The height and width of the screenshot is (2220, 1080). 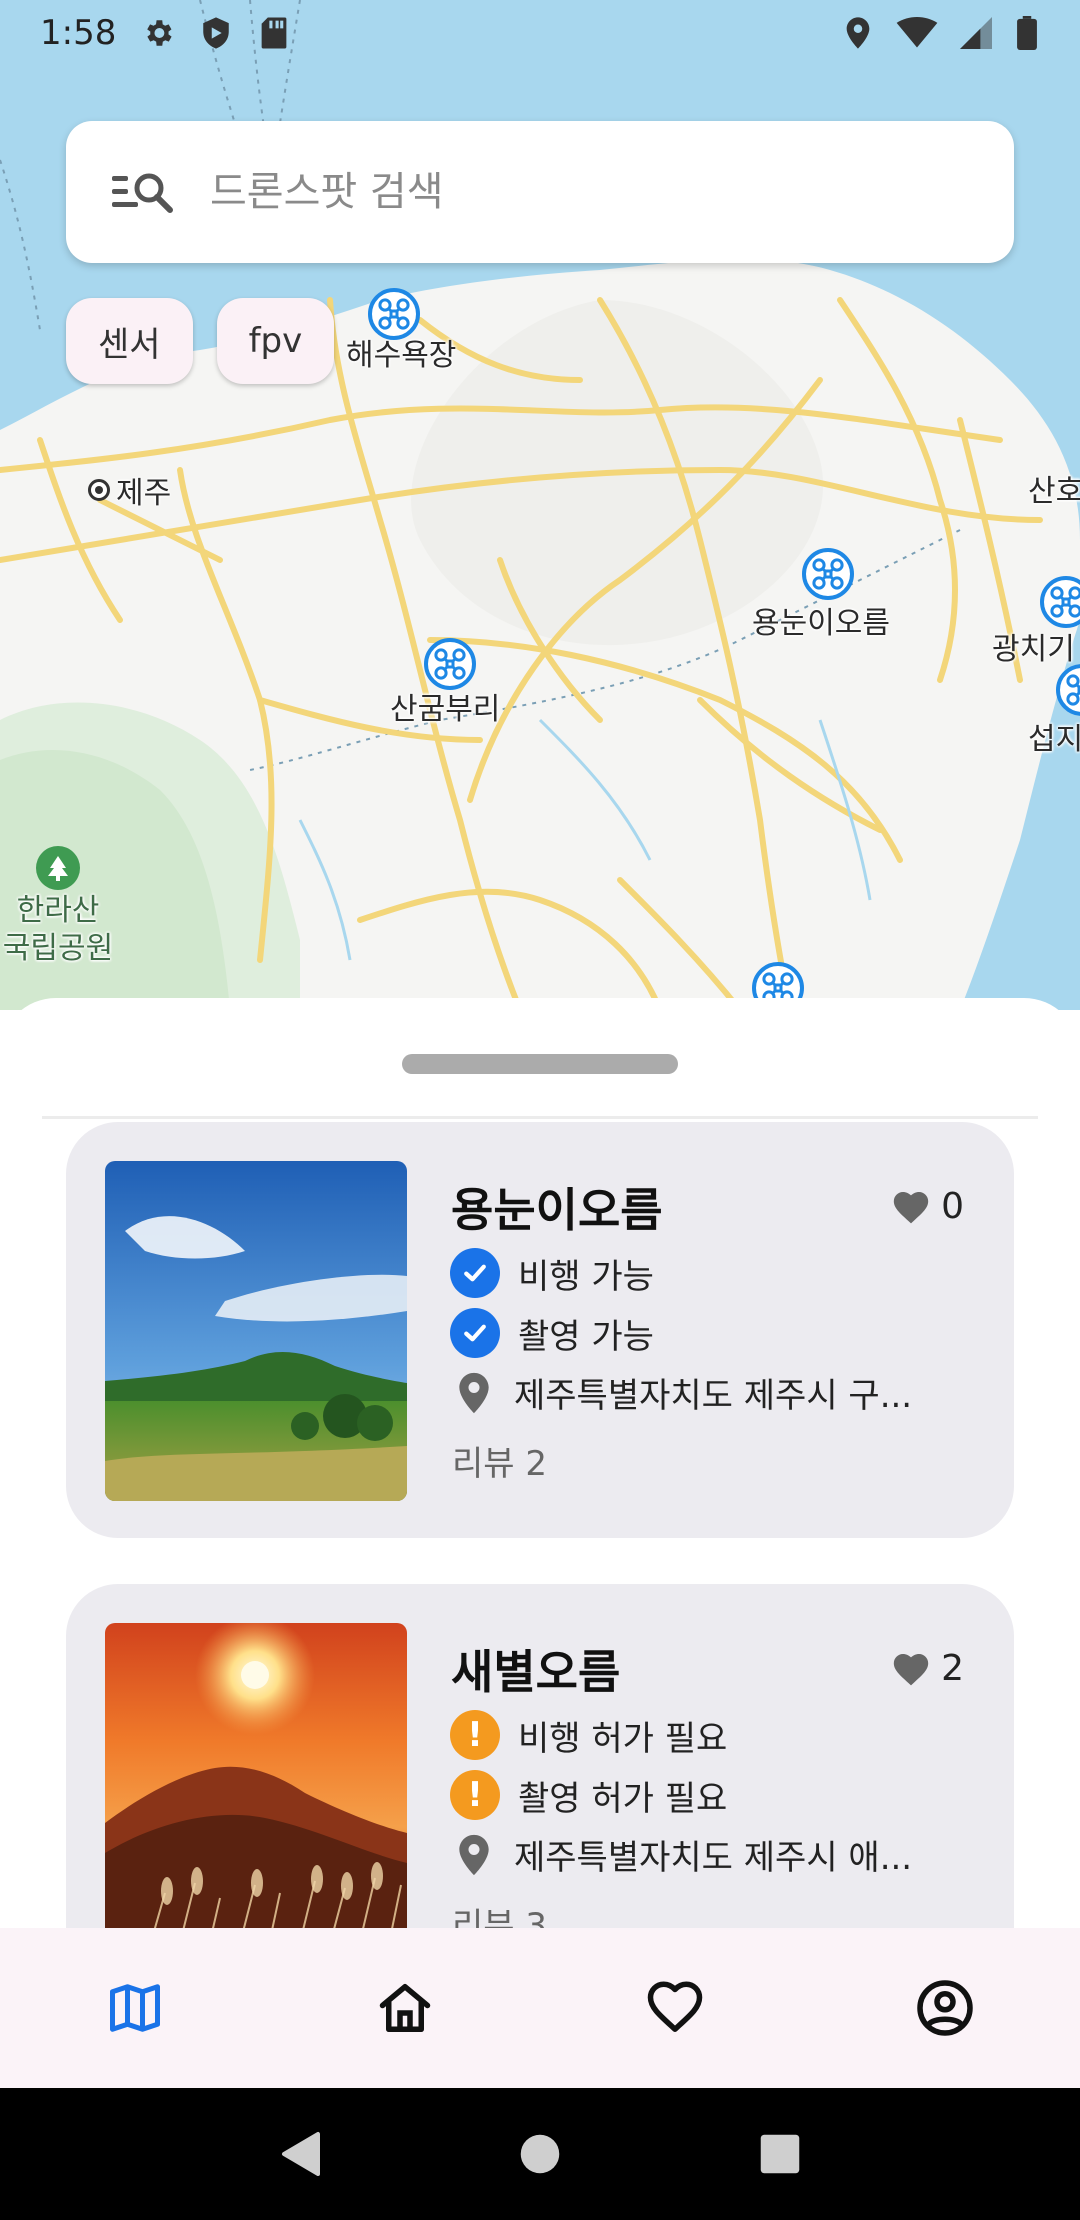 What do you see at coordinates (560, 192) in the screenshot?
I see `search-input` at bounding box center [560, 192].